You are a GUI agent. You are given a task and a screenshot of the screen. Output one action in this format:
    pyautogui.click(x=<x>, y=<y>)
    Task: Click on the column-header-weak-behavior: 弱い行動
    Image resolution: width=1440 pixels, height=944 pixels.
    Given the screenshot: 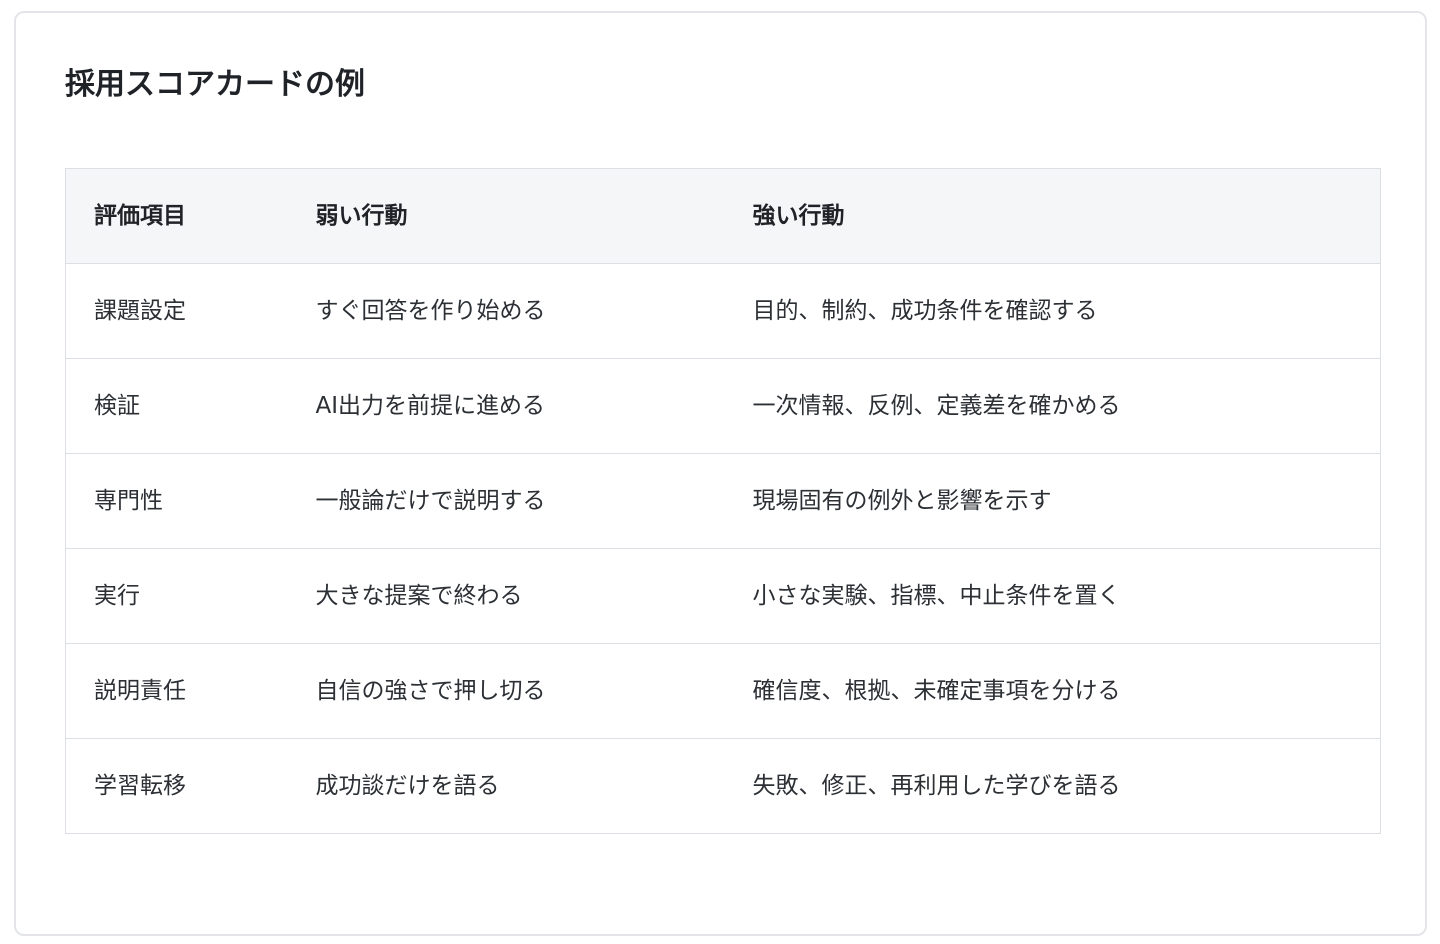 What is the action you would take?
    pyautogui.click(x=506, y=216)
    